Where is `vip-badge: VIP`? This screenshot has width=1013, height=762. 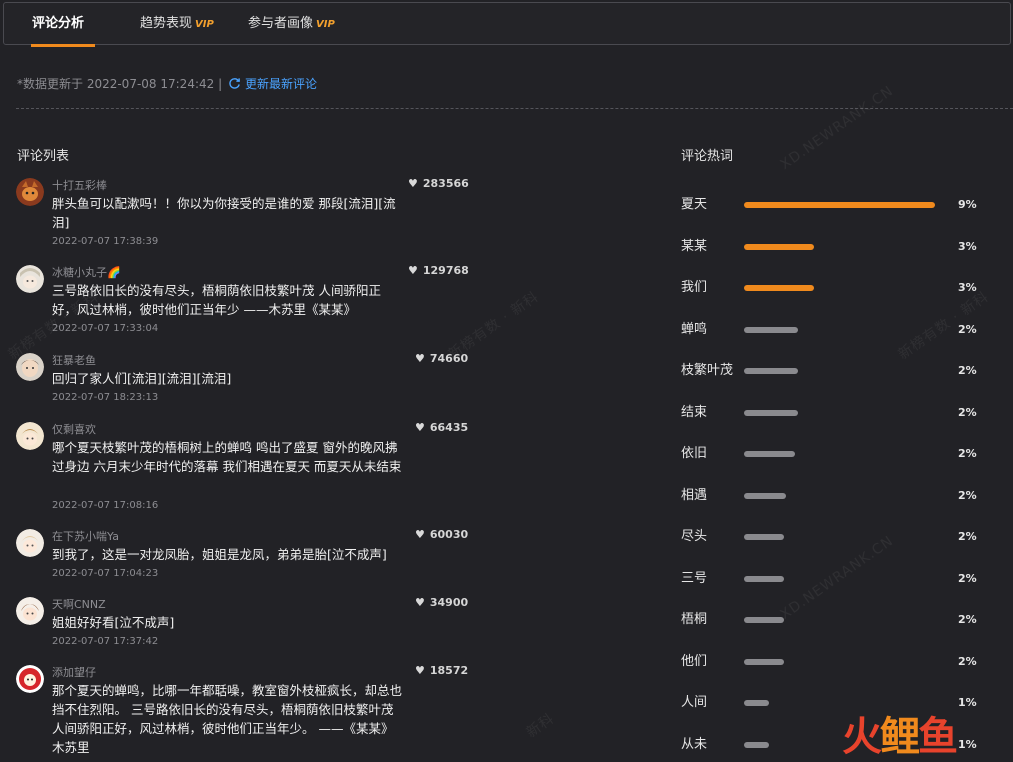 vip-badge: VIP is located at coordinates (204, 24).